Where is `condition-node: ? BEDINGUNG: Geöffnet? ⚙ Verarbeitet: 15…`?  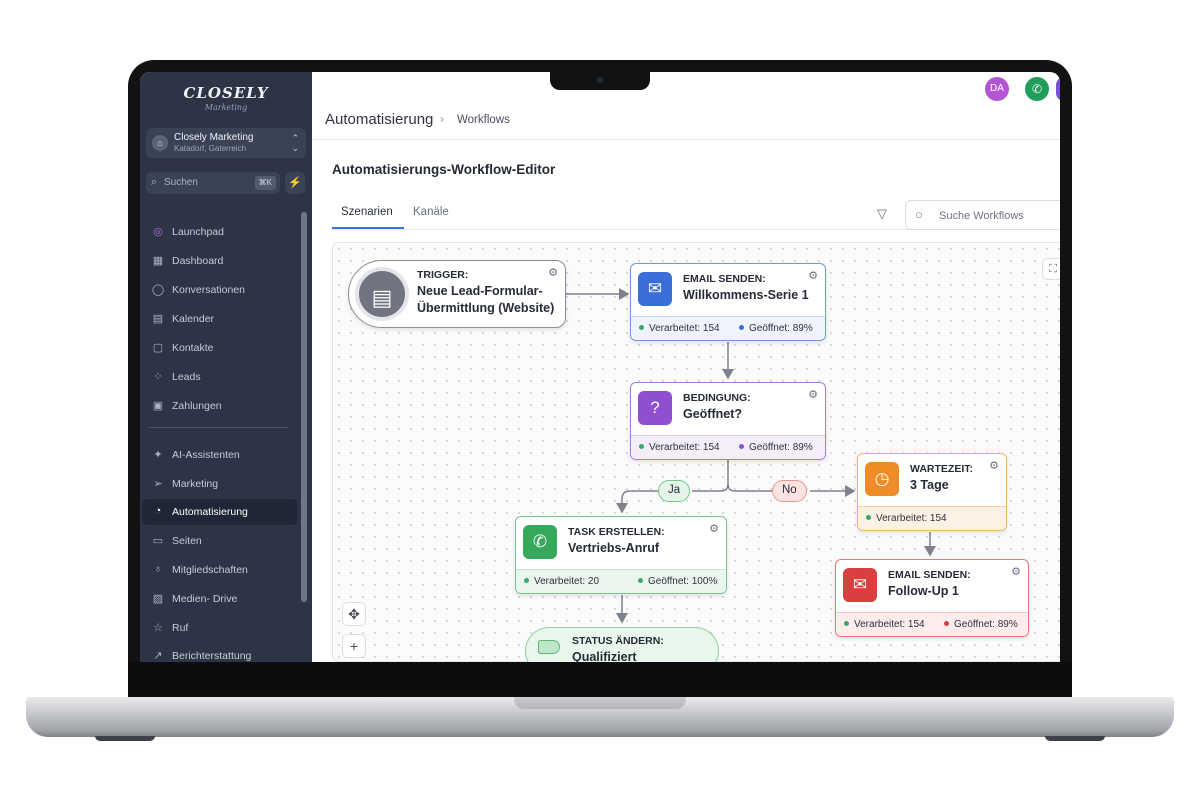 condition-node: ? BEDINGUNG: Geöffnet? ⚙ Verarbeitet: 15… is located at coordinates (728, 421).